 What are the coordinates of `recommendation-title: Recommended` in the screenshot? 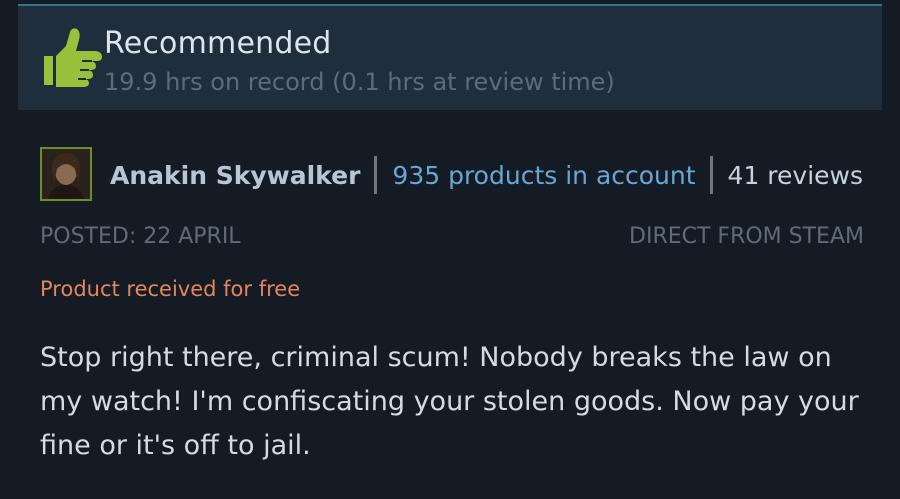 It's located at (218, 43).